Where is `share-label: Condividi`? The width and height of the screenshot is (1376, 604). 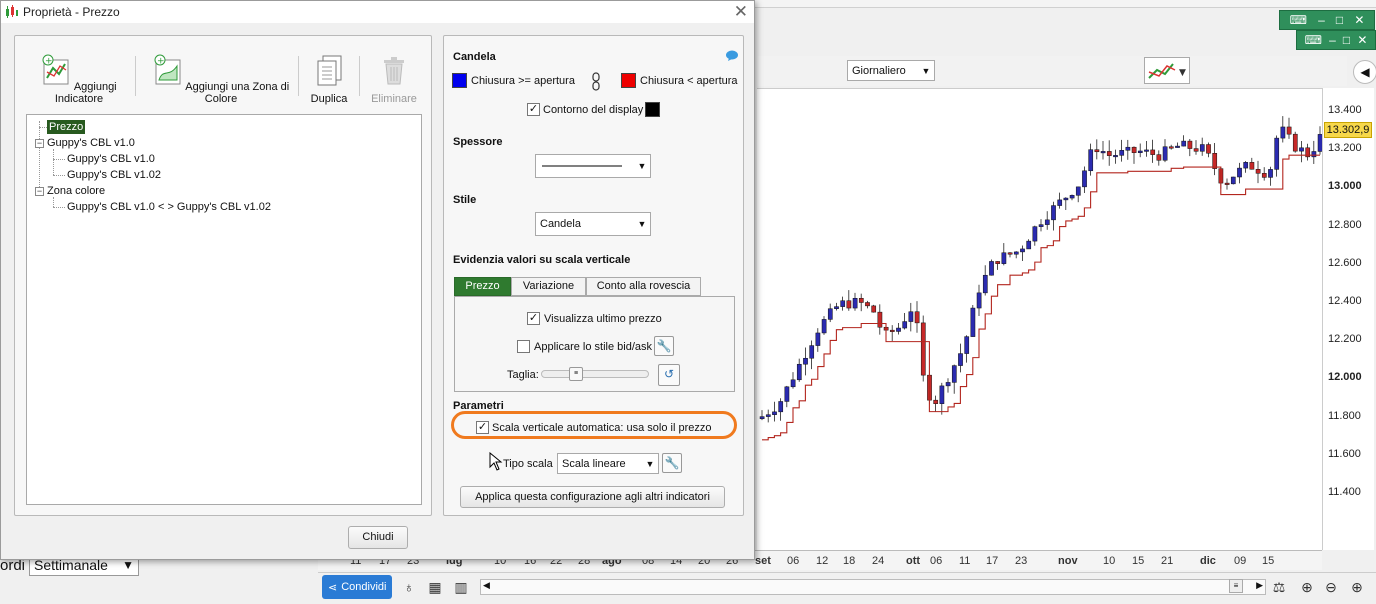
share-label: Condividi is located at coordinates (364, 587).